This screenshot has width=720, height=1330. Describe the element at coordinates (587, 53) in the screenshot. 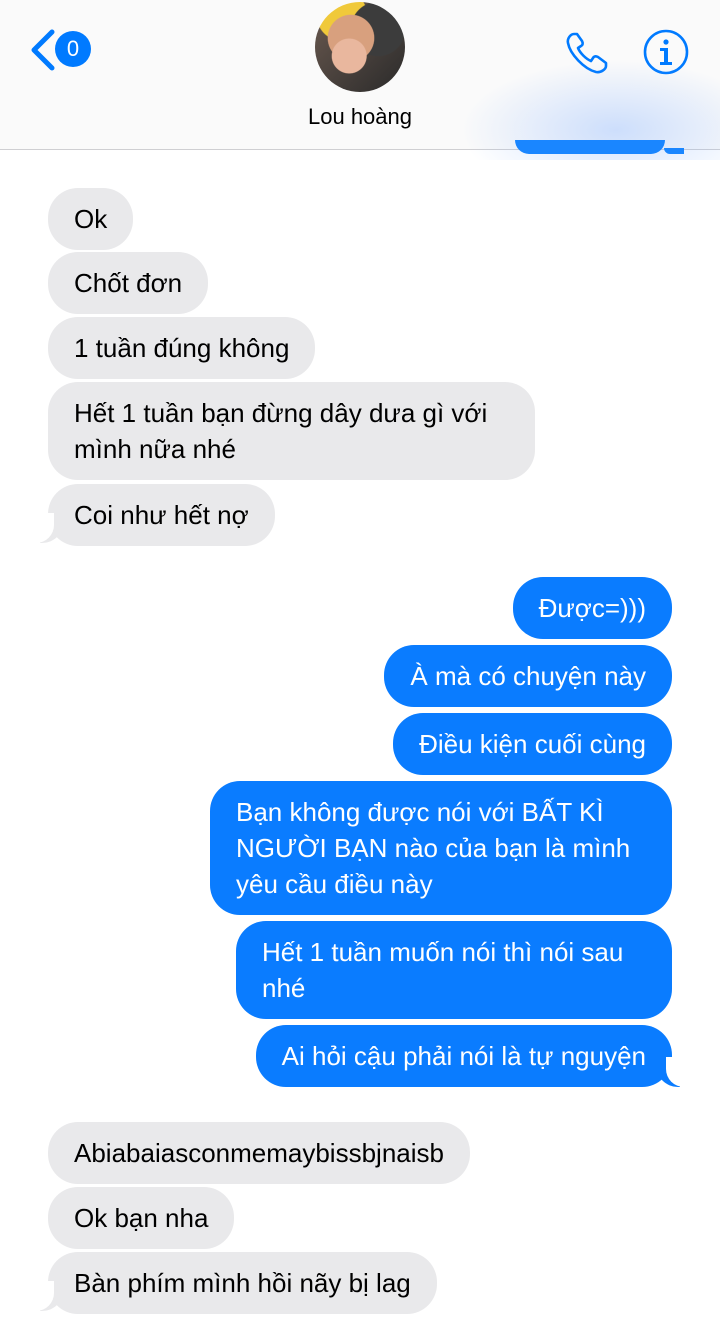

I see `phone-icon` at that location.